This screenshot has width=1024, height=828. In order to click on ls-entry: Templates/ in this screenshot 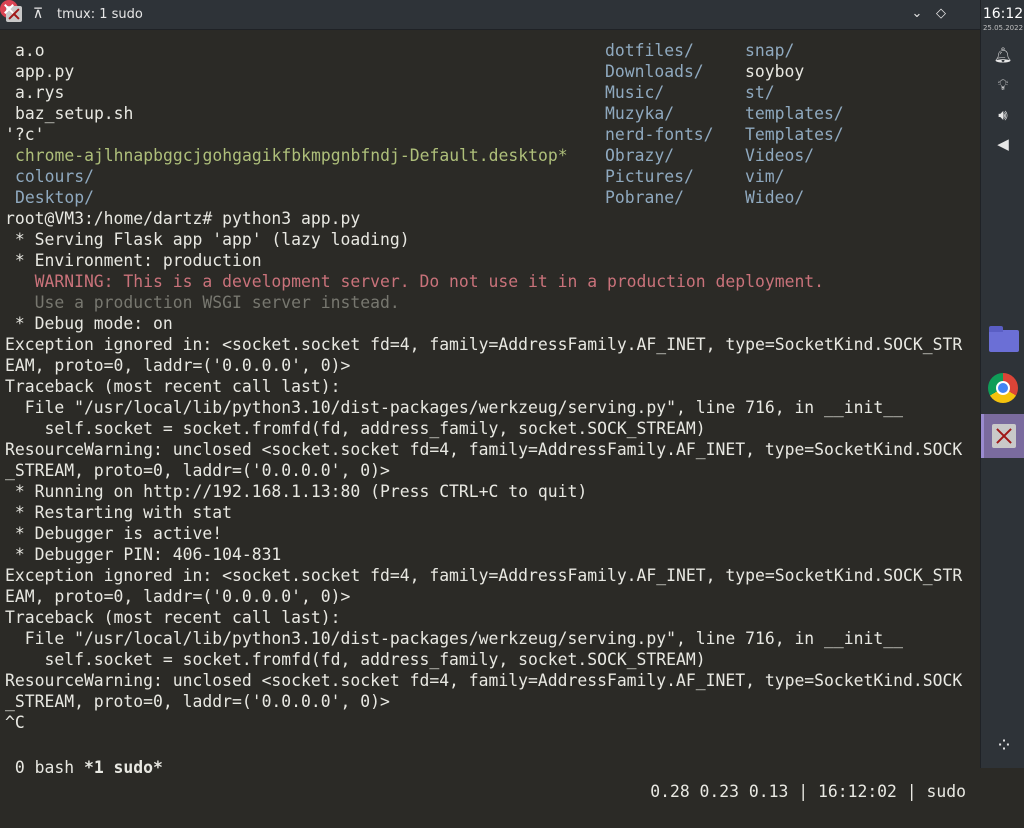, I will do `click(794, 134)`.